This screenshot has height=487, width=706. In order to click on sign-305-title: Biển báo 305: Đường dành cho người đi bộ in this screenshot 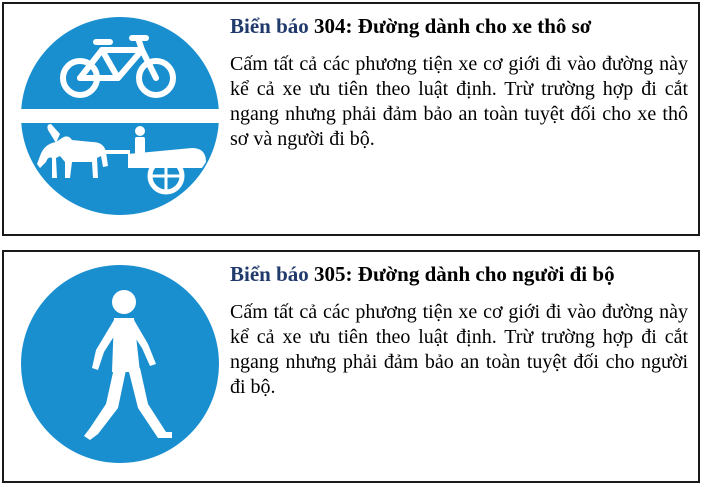, I will do `click(459, 274)`.